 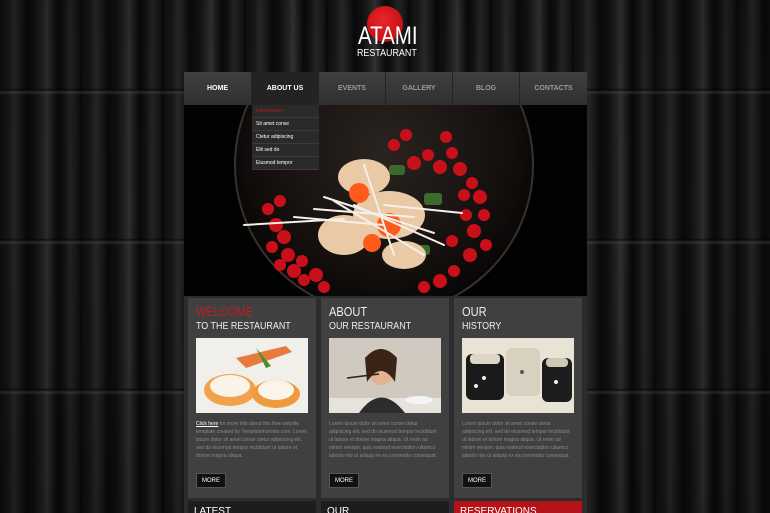 What do you see at coordinates (285, 111) in the screenshot?
I see `dropdown-item: Loremipsum` at bounding box center [285, 111].